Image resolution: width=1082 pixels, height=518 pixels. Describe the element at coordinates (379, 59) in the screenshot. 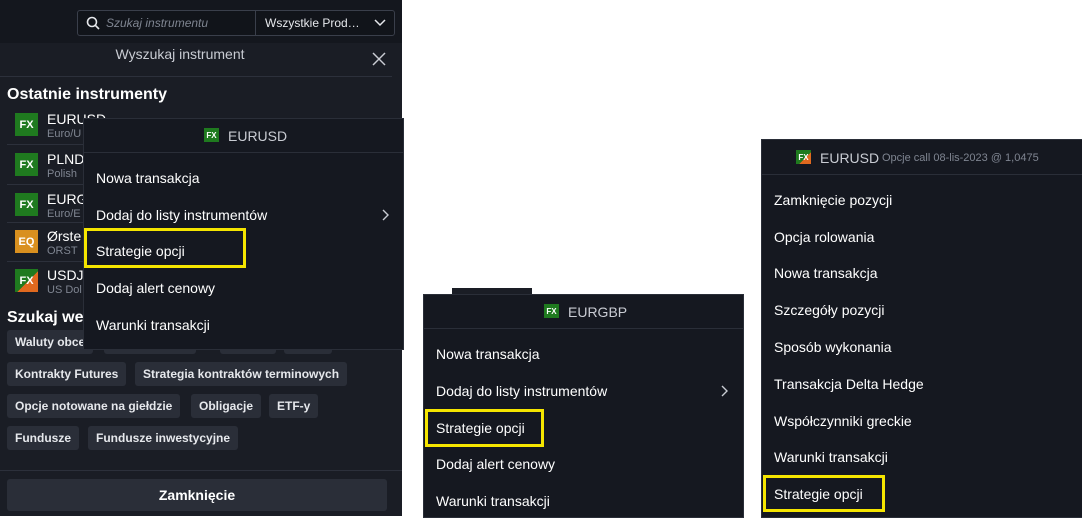

I see `close-icon` at that location.